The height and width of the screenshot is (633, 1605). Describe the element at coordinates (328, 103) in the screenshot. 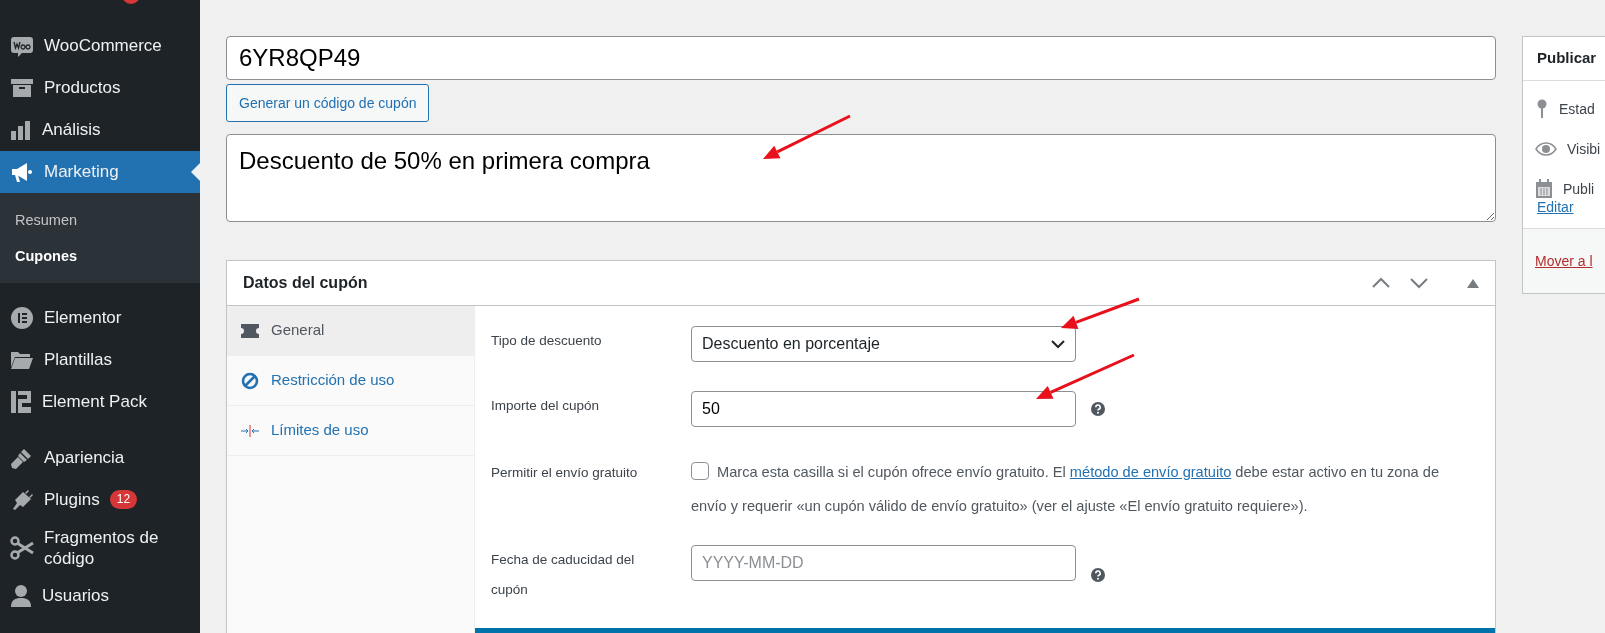

I see `generate-code-button: Generar un código de cupón` at that location.